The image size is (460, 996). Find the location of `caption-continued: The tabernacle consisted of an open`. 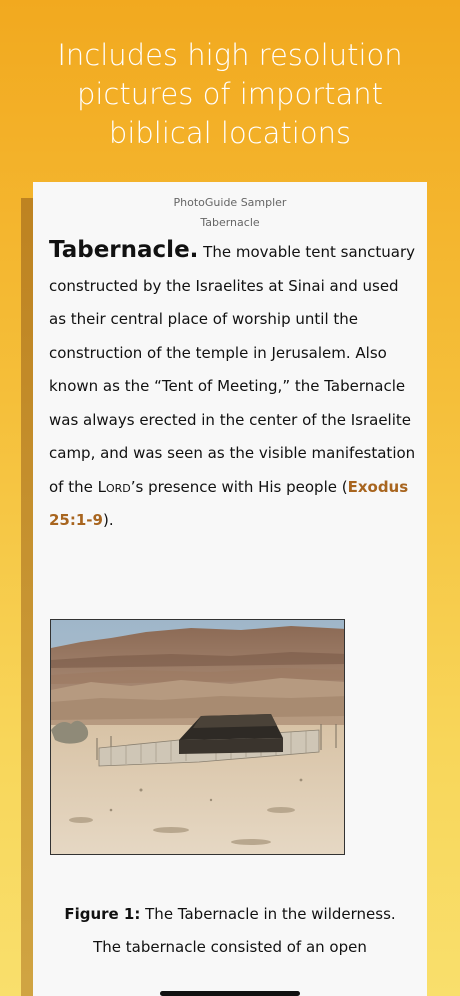

caption-continued: The tabernacle consisted of an open is located at coordinates (230, 947).